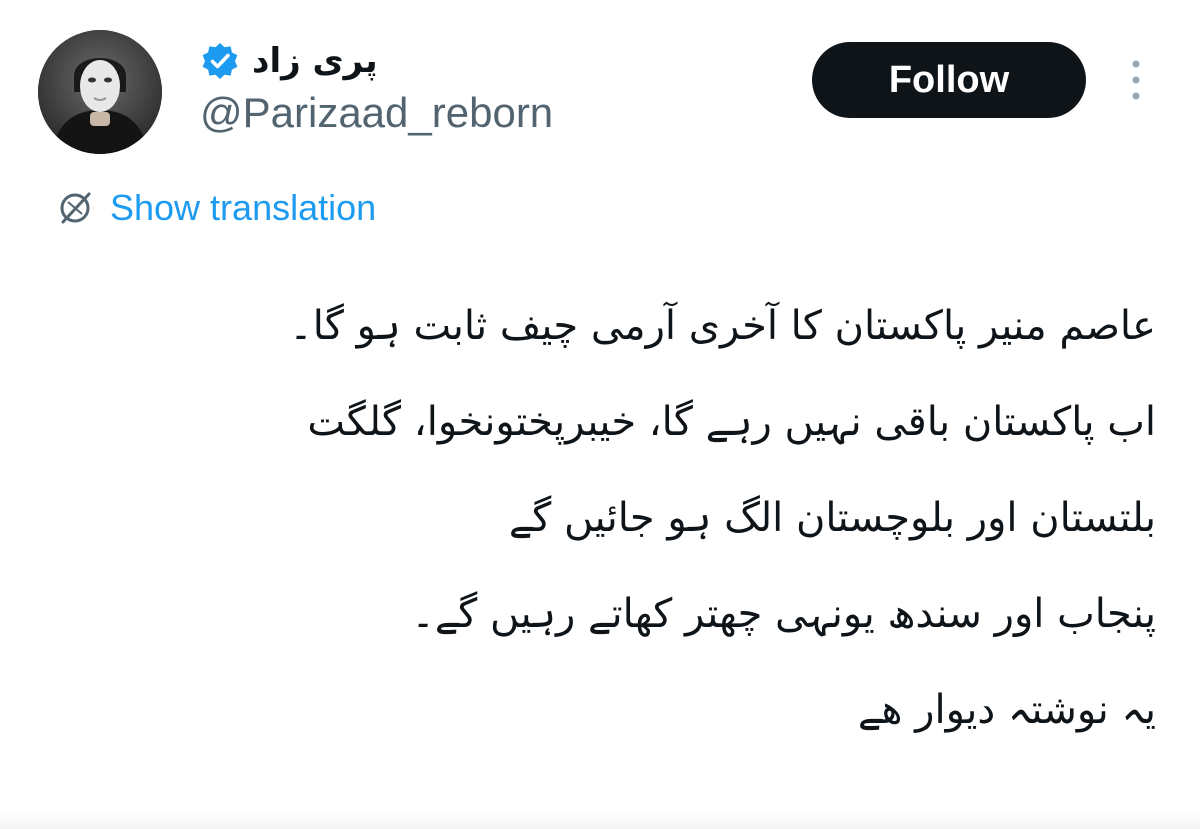 The width and height of the screenshot is (1200, 829). I want to click on avatar, so click(100, 92).